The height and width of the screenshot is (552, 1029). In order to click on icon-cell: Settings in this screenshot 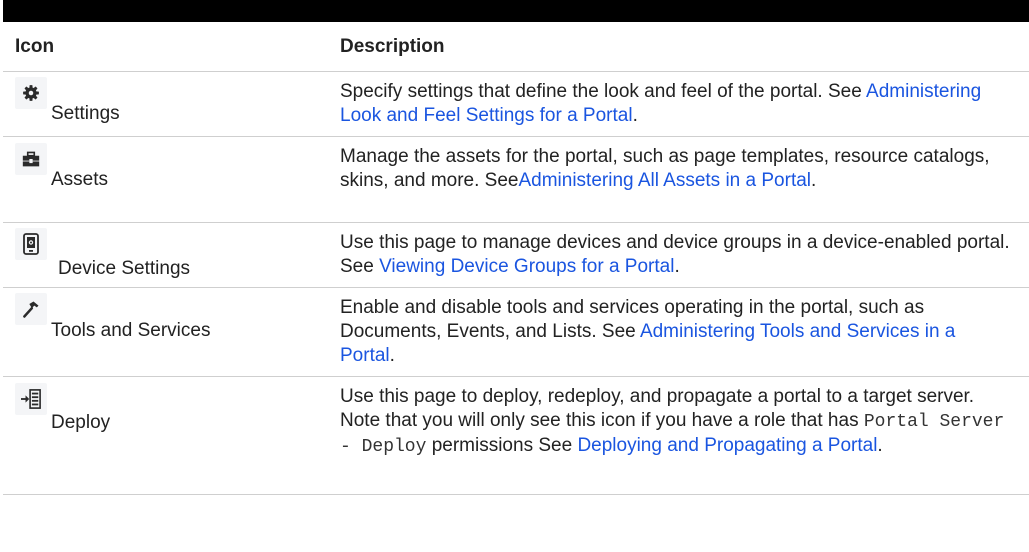, I will do `click(167, 104)`.